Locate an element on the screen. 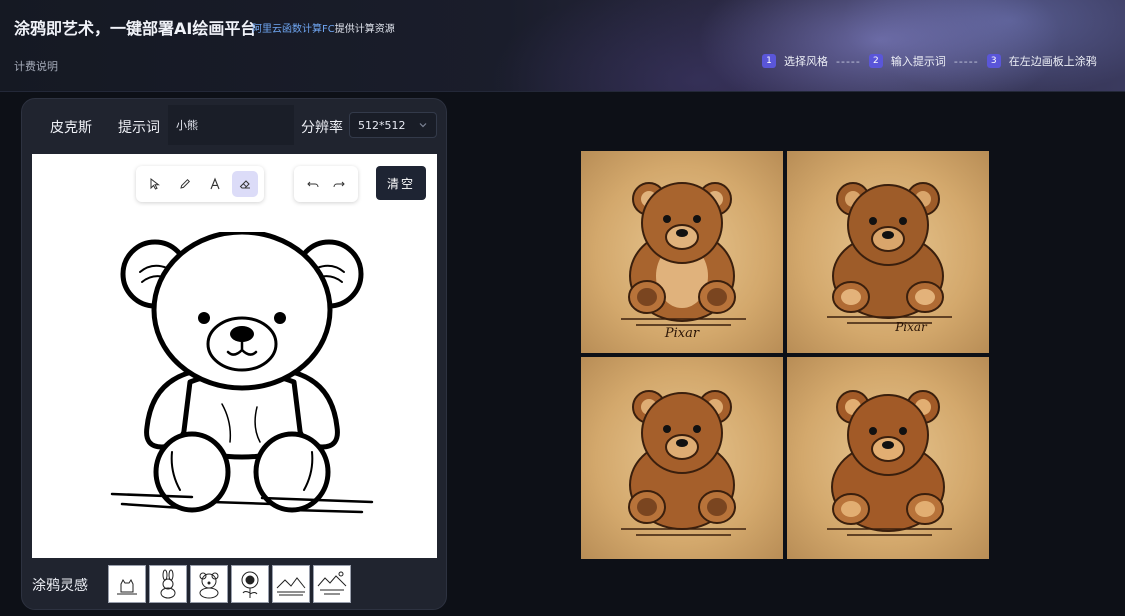 Image resolution: width=1125 pixels, height=616 pixels. history-toolbar is located at coordinates (326, 184).